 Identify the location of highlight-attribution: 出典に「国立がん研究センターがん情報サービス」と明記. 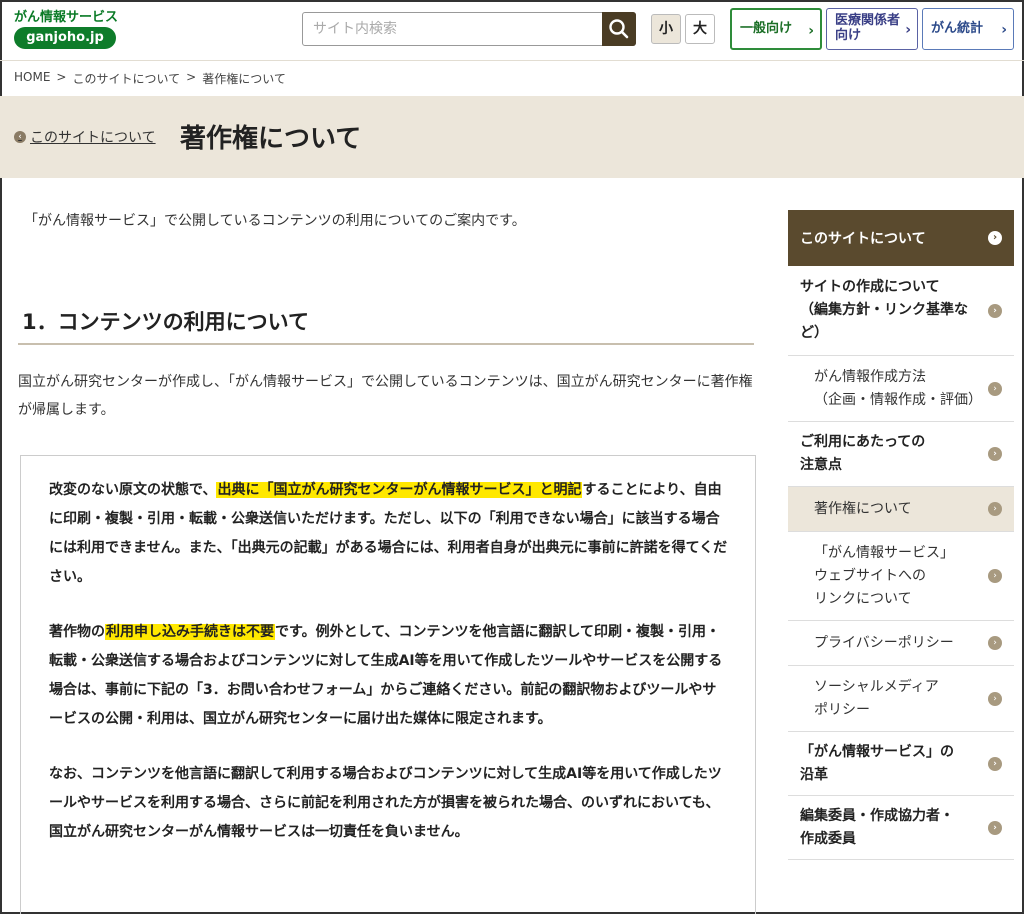
(399, 490).